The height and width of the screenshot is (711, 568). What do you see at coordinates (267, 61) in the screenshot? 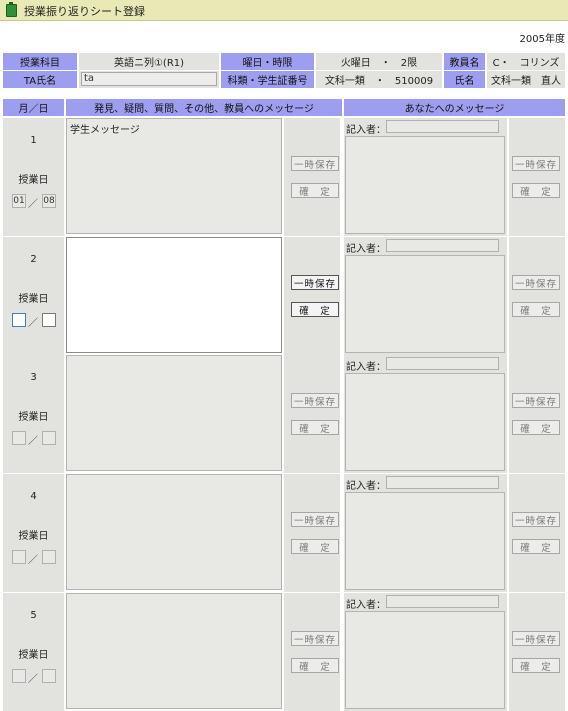
I see `day-period-label: 曜日・時限` at bounding box center [267, 61].